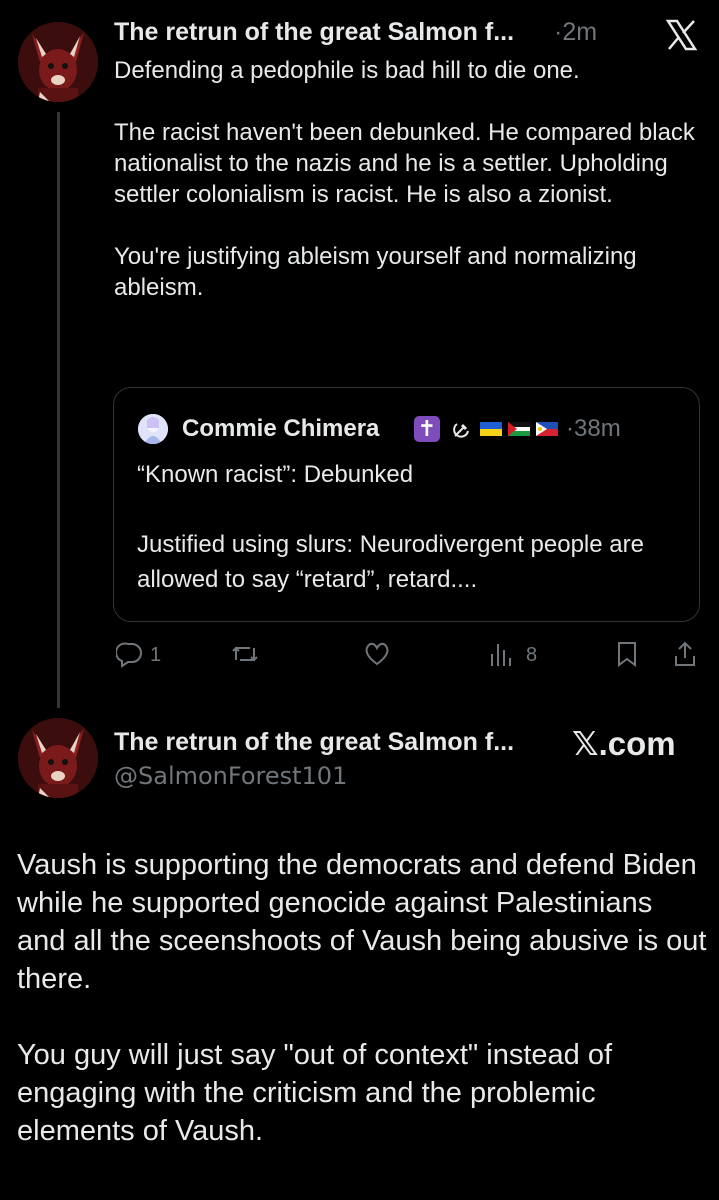 The height and width of the screenshot is (1200, 719). I want to click on philippines-flag-icon, so click(547, 431).